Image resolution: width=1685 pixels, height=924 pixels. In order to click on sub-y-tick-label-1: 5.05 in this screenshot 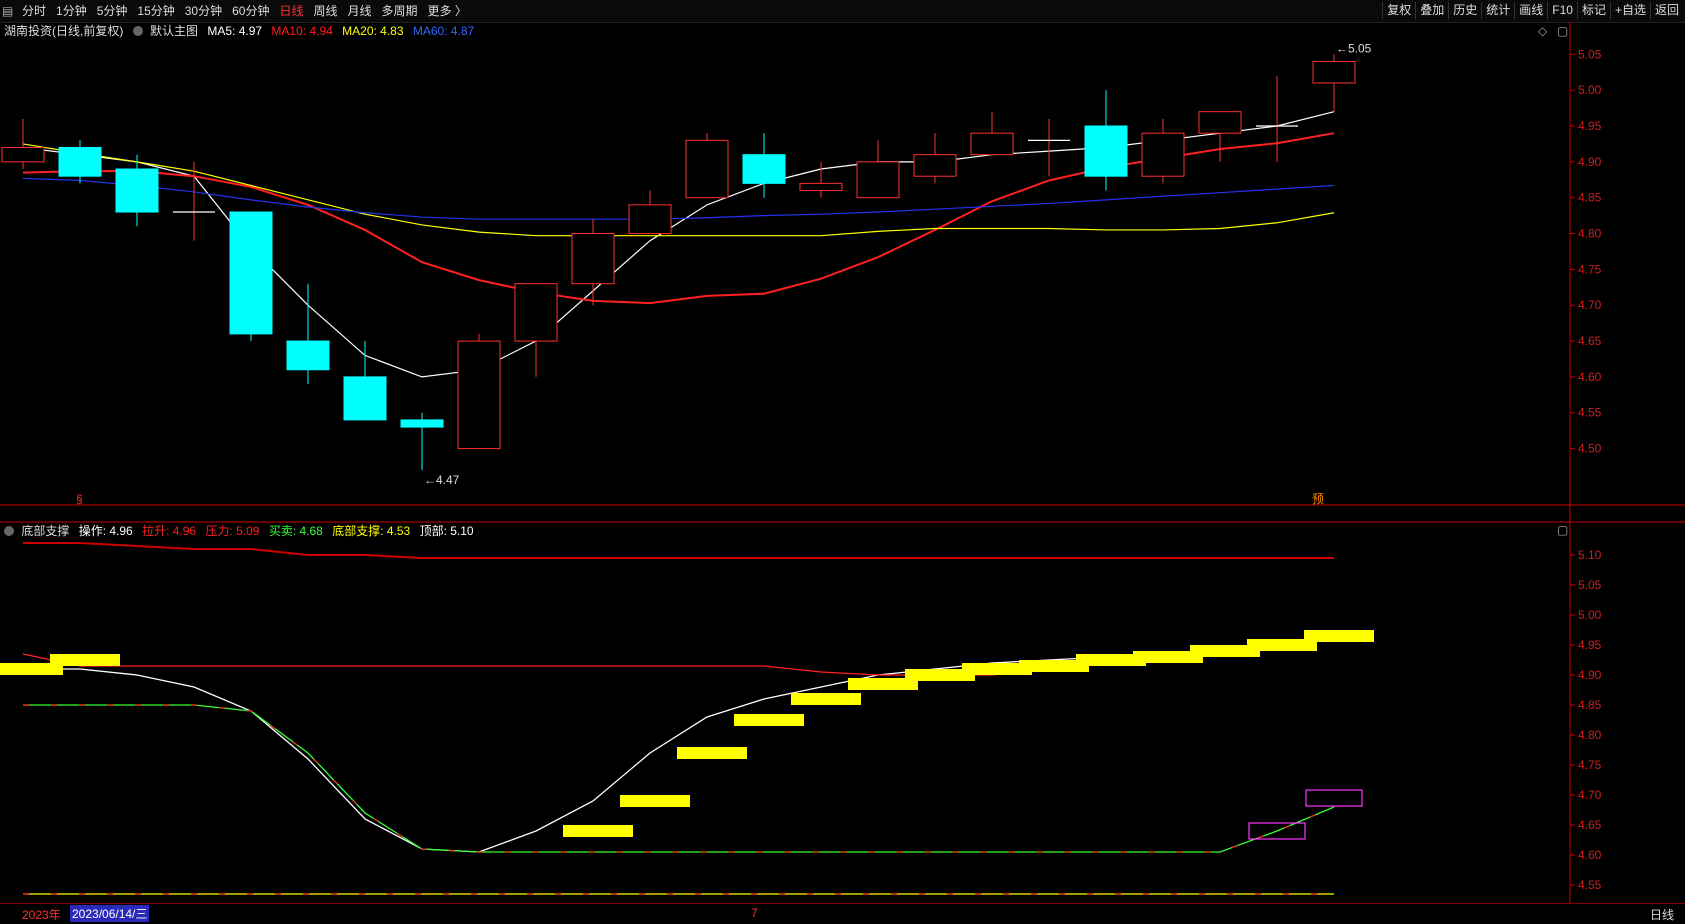, I will do `click(1590, 585)`.